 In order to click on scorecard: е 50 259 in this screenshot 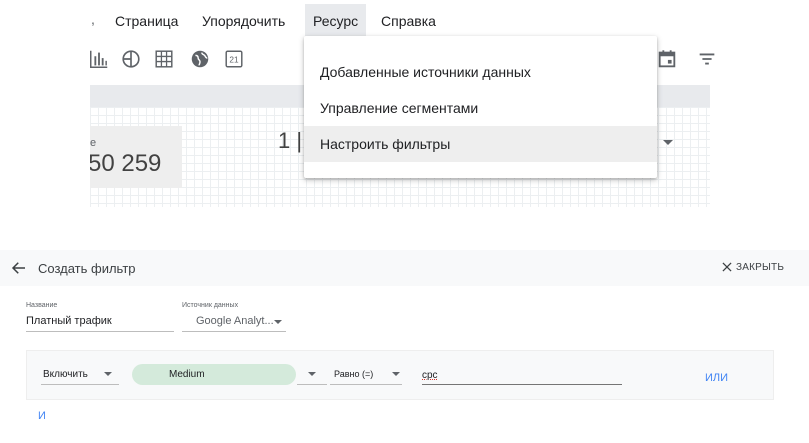, I will do `click(136, 157)`.